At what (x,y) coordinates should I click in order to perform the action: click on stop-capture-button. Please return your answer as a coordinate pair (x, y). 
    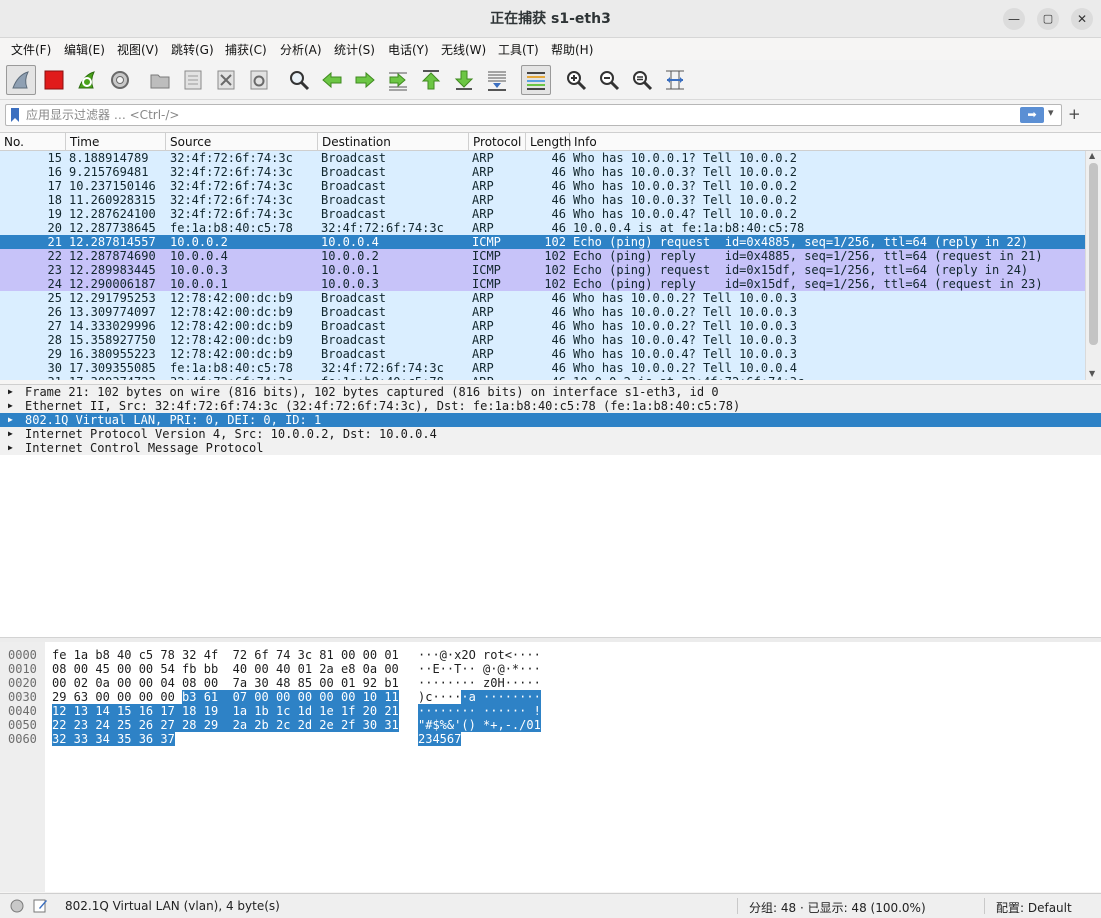
    Looking at the image, I should click on (54, 80).